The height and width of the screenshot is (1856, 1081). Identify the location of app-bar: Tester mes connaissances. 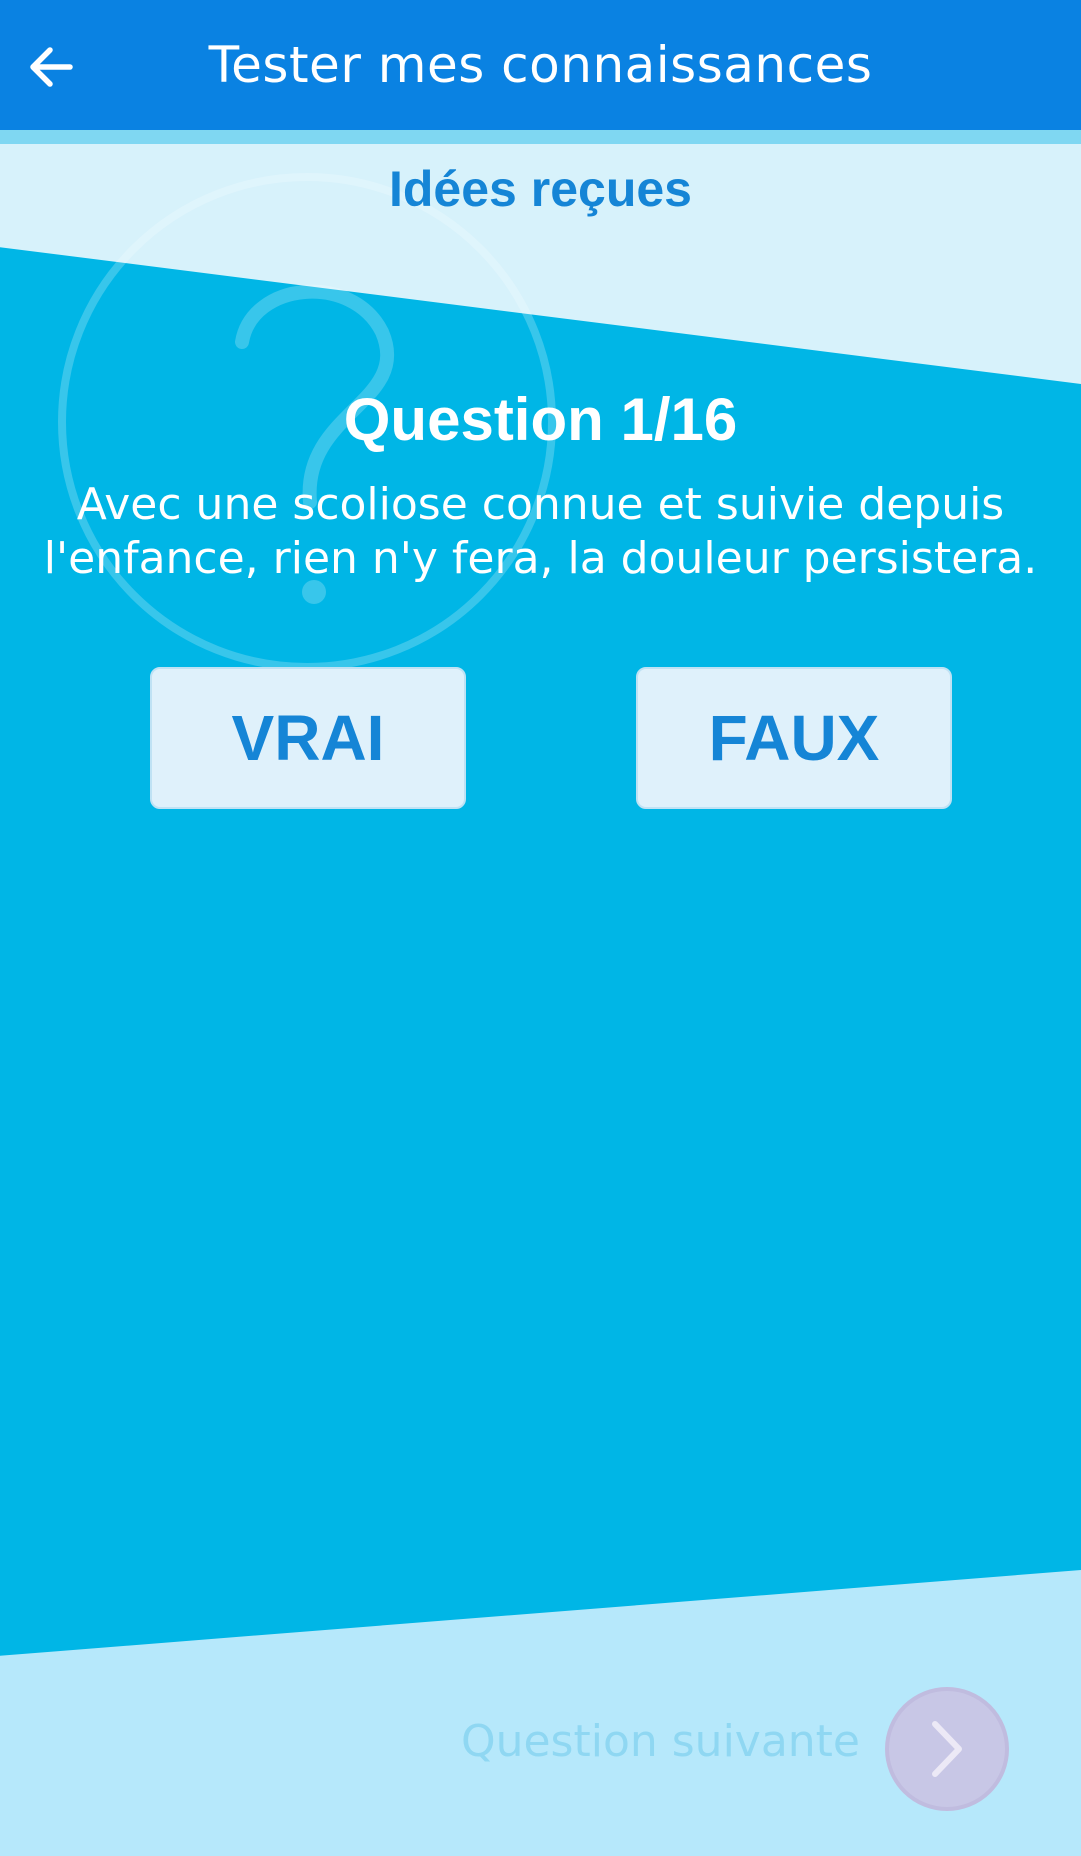
(540, 65).